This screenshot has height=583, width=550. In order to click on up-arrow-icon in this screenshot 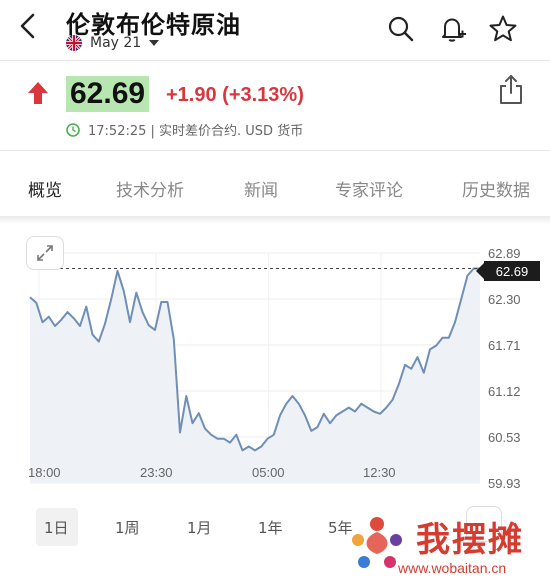, I will do `click(38, 93)`.